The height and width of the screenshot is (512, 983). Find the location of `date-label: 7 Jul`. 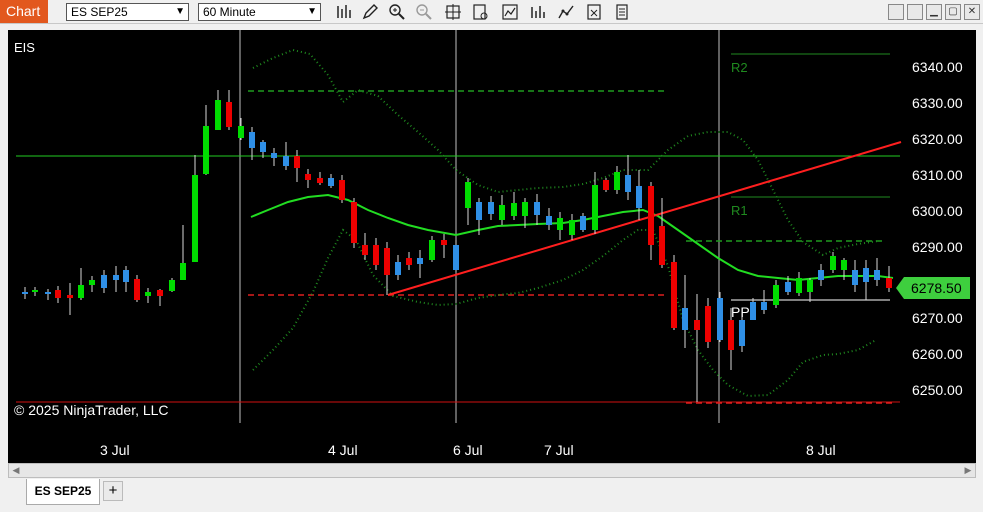

date-label: 7 Jul is located at coordinates (559, 450).